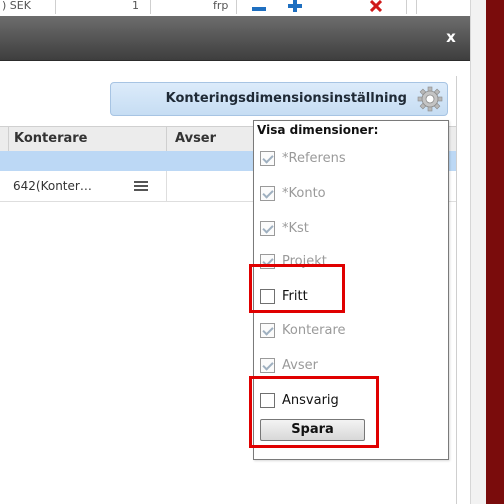 The width and height of the screenshot is (504, 504). I want to click on option-kst: *Kst, so click(350, 229).